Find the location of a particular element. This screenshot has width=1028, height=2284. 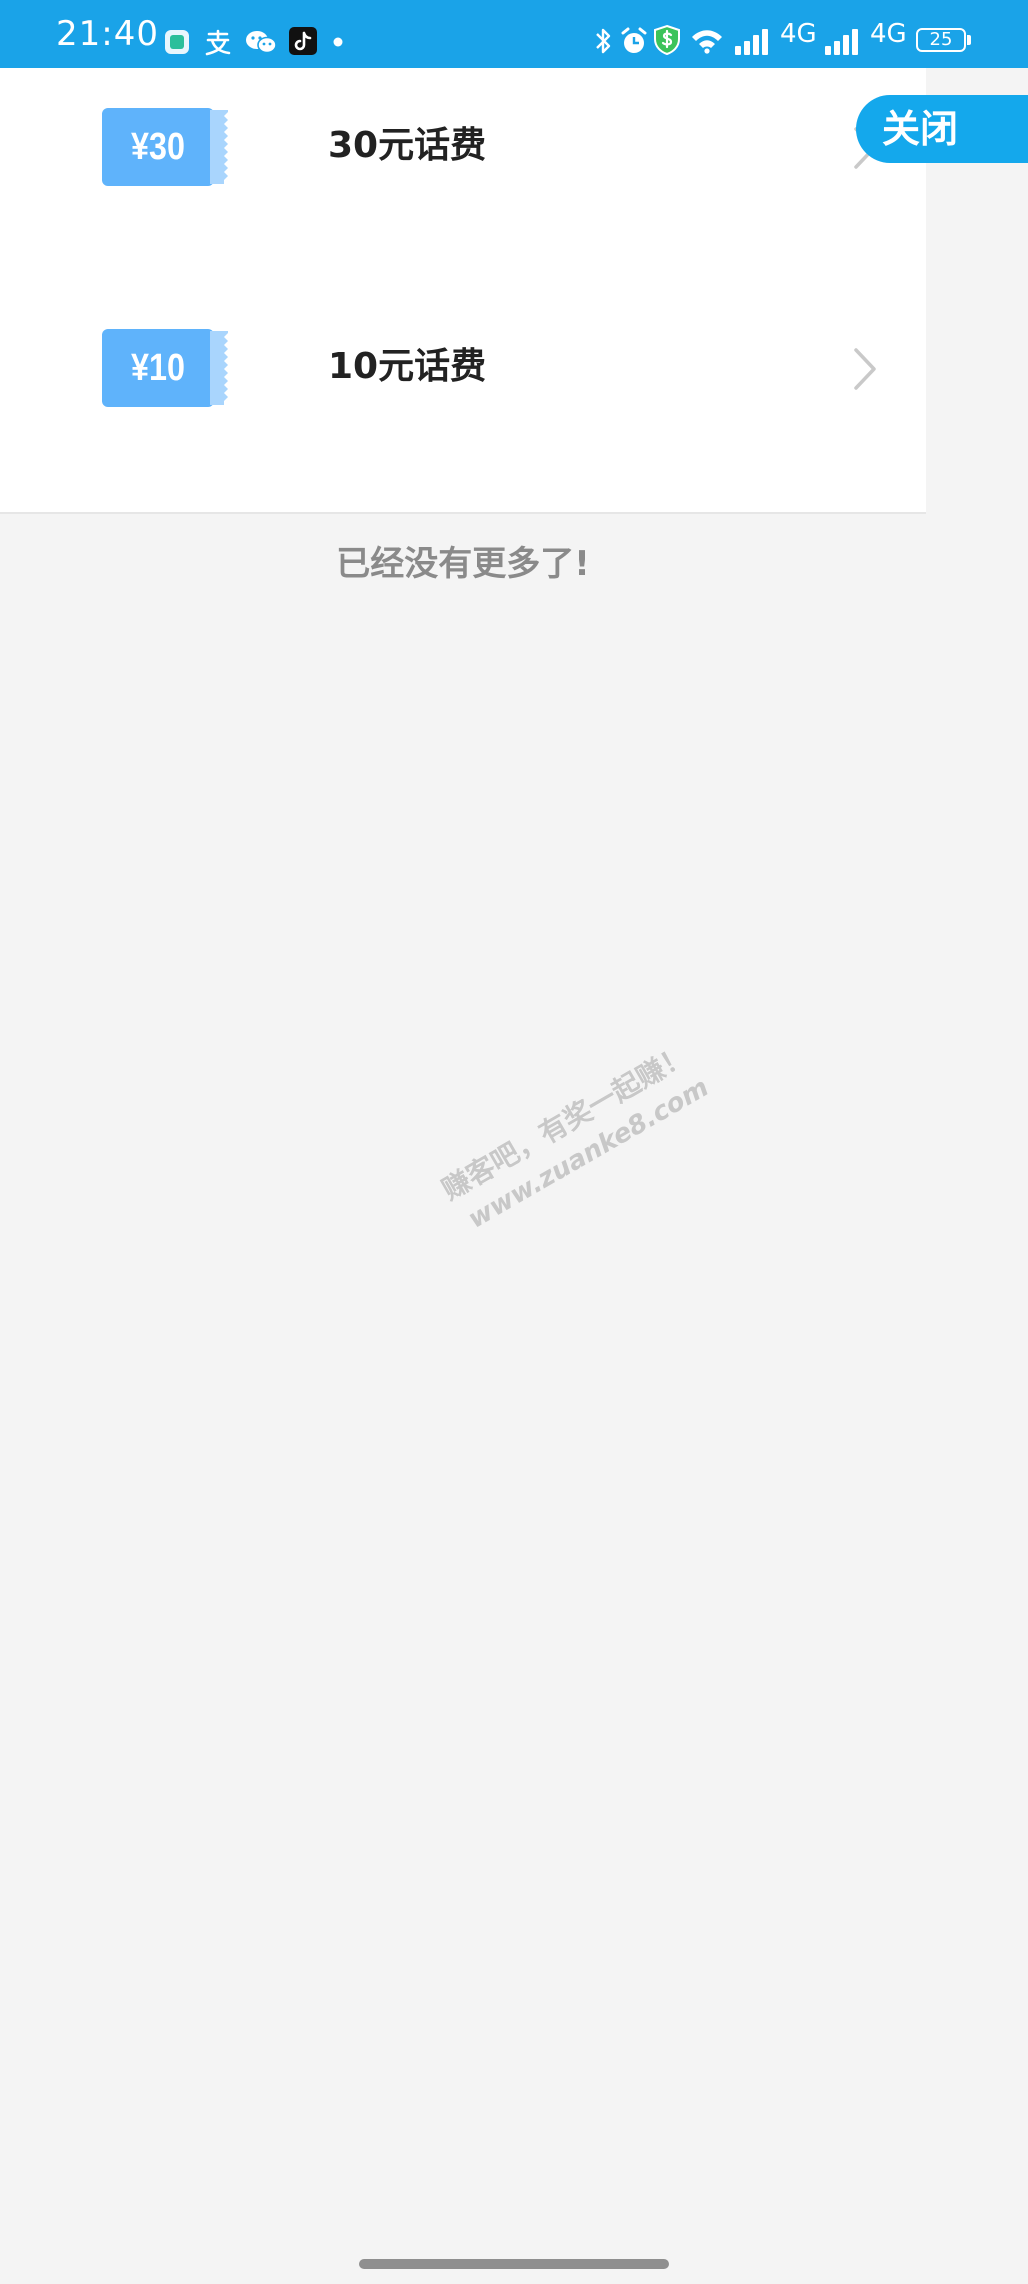

coupon-label: 30元话费 is located at coordinates (407, 145).